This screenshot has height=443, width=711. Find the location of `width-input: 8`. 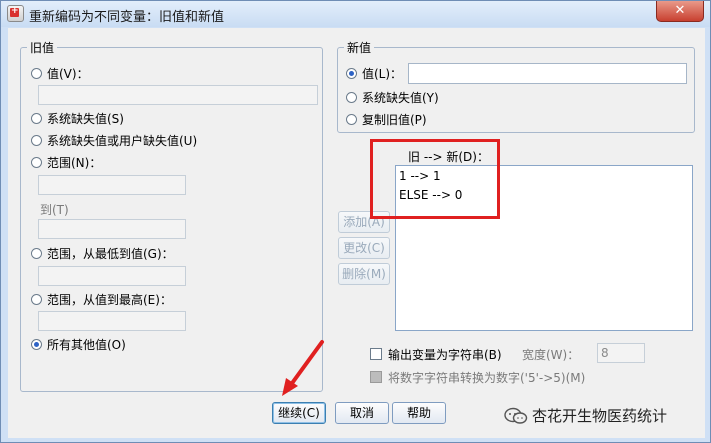

width-input: 8 is located at coordinates (621, 353).